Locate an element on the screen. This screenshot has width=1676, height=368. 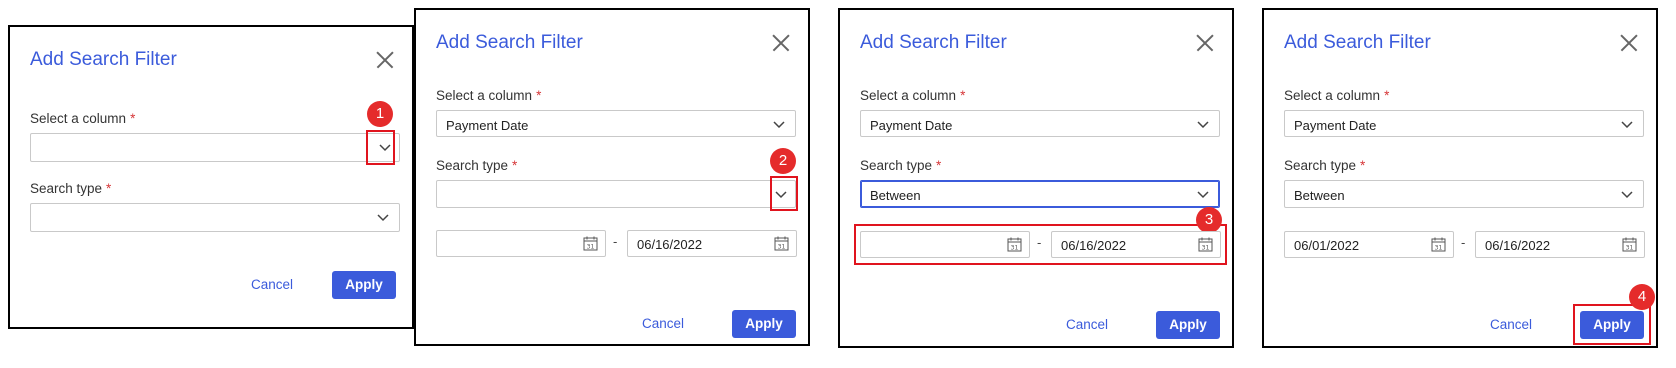
step-badge-2: 2 is located at coordinates (783, 161).